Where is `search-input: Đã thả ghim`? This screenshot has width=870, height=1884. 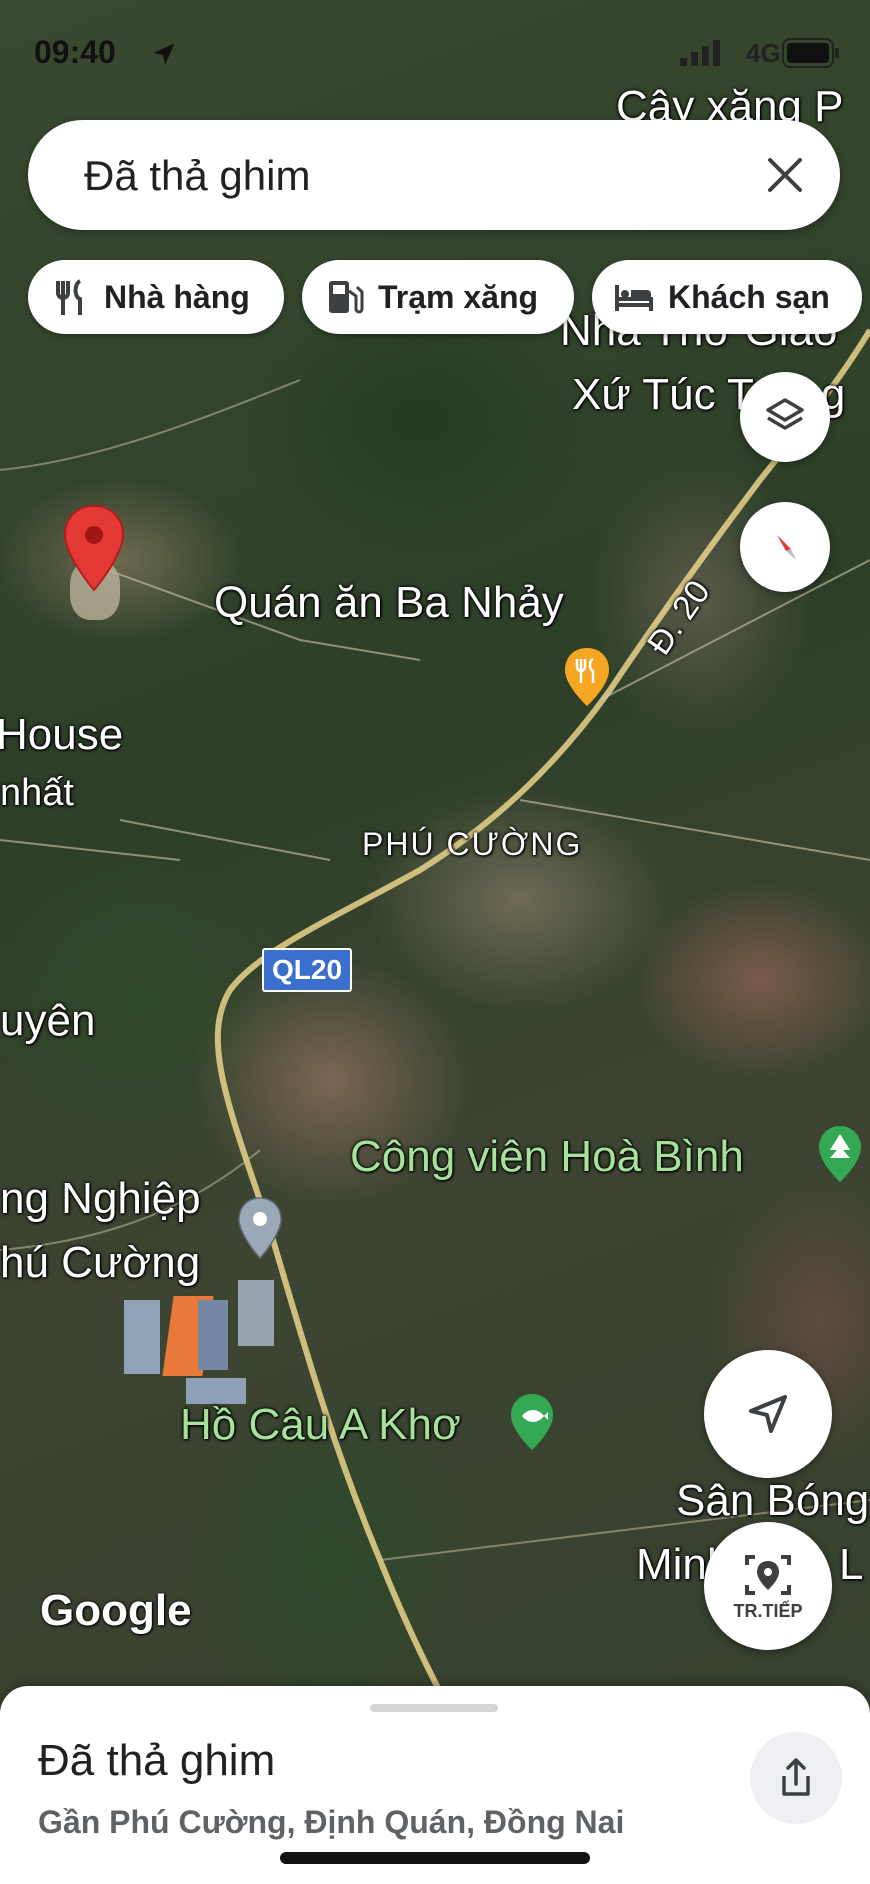 search-input: Đã thả ghim is located at coordinates (197, 176).